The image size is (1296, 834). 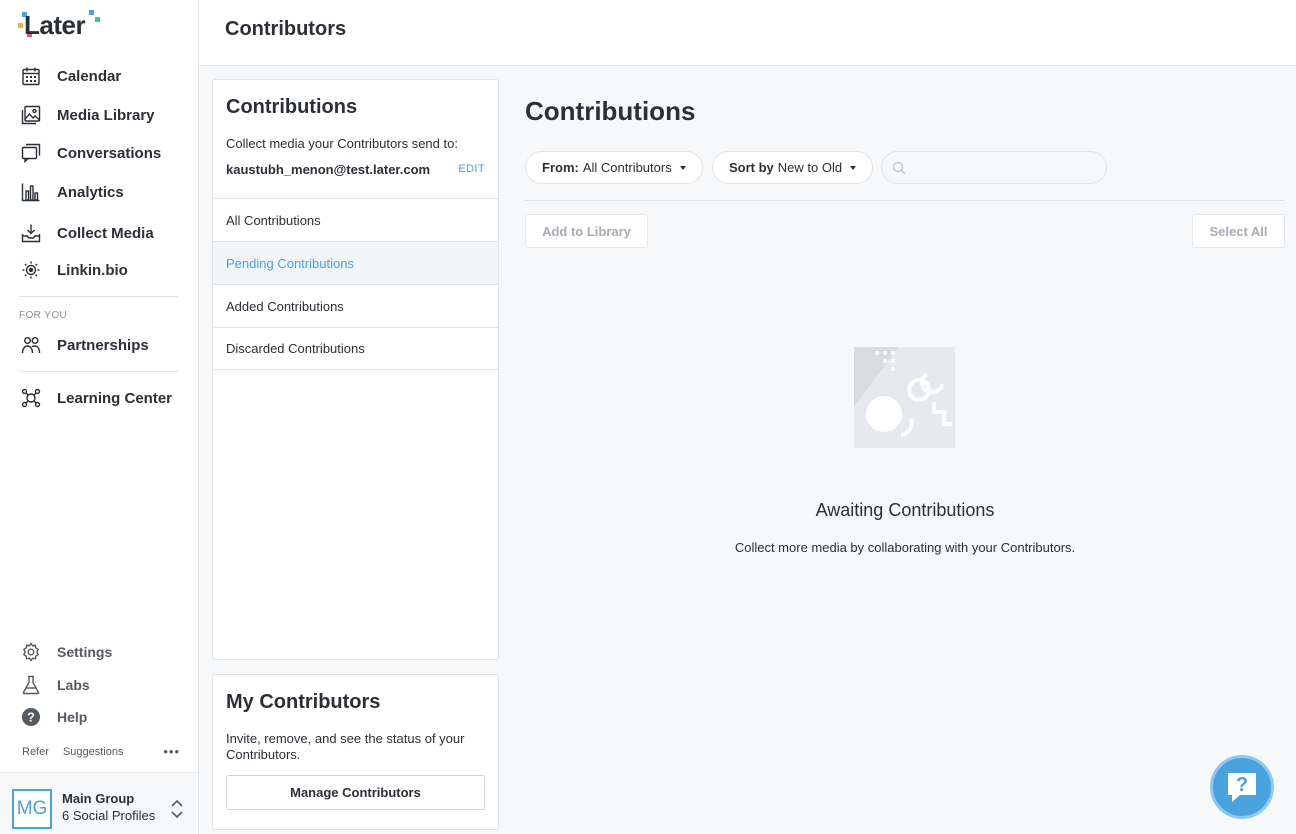 I want to click on inbox-download-icon, so click(x=31, y=233).